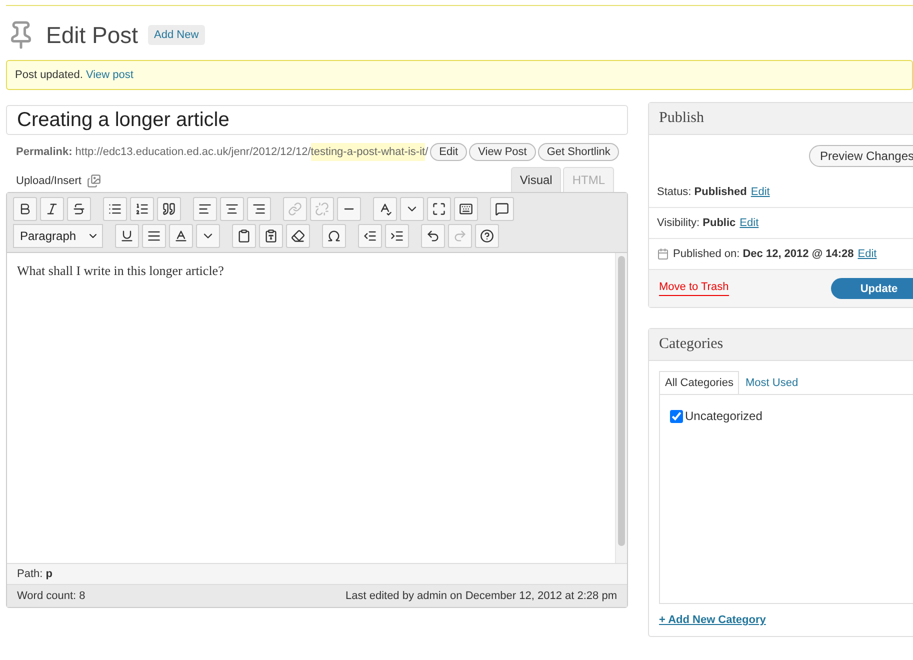  Describe the element at coordinates (169, 209) in the screenshot. I see `quote-icon` at that location.